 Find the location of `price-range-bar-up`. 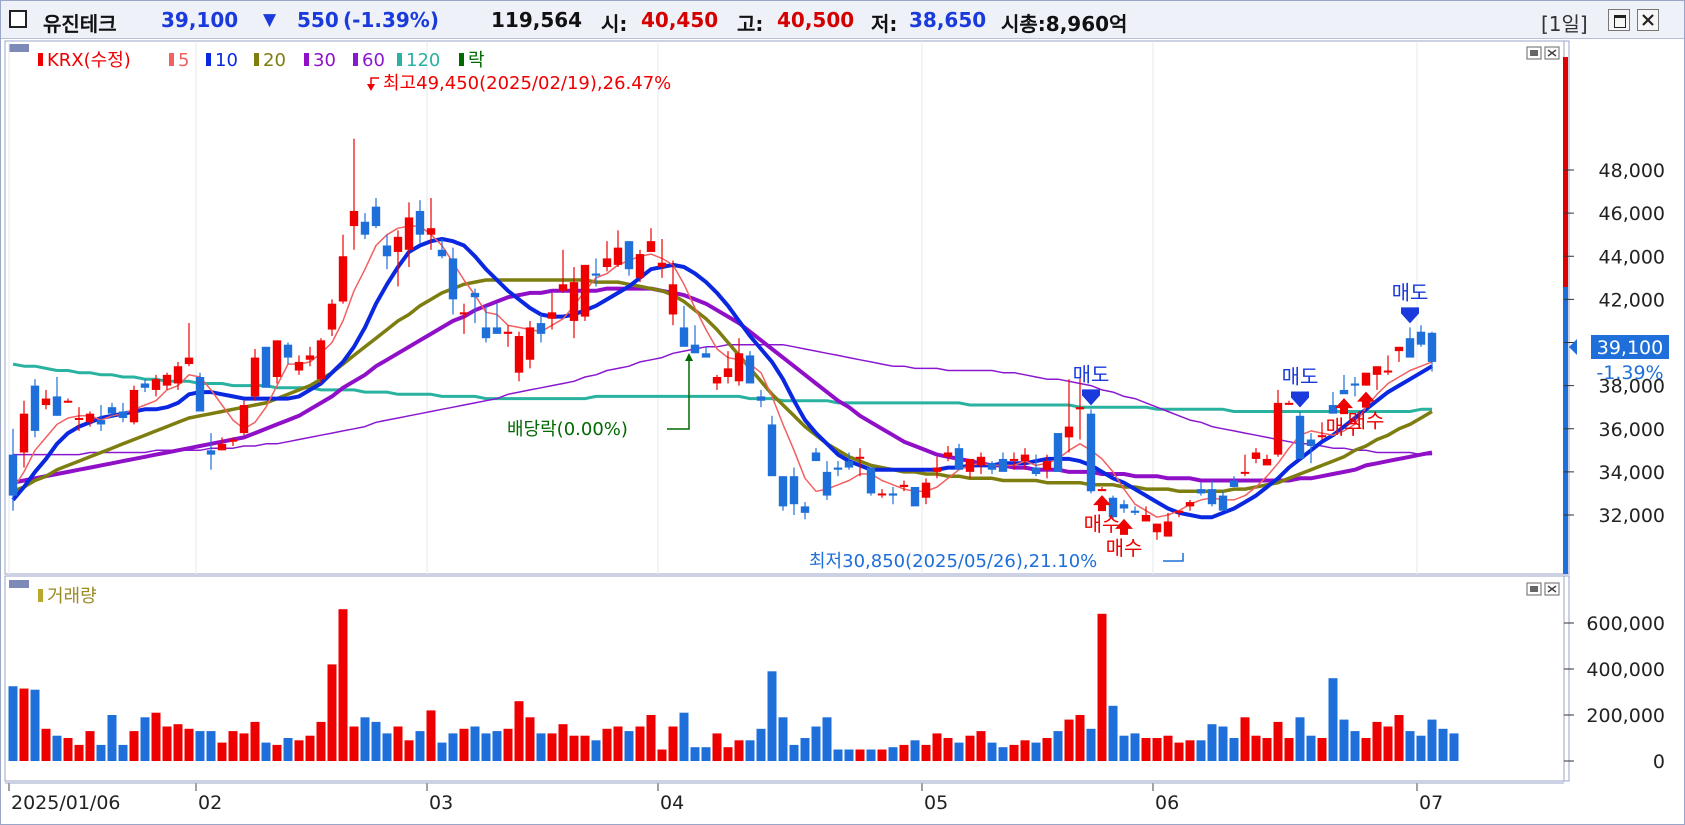

price-range-bar-up is located at coordinates (1565, 172).